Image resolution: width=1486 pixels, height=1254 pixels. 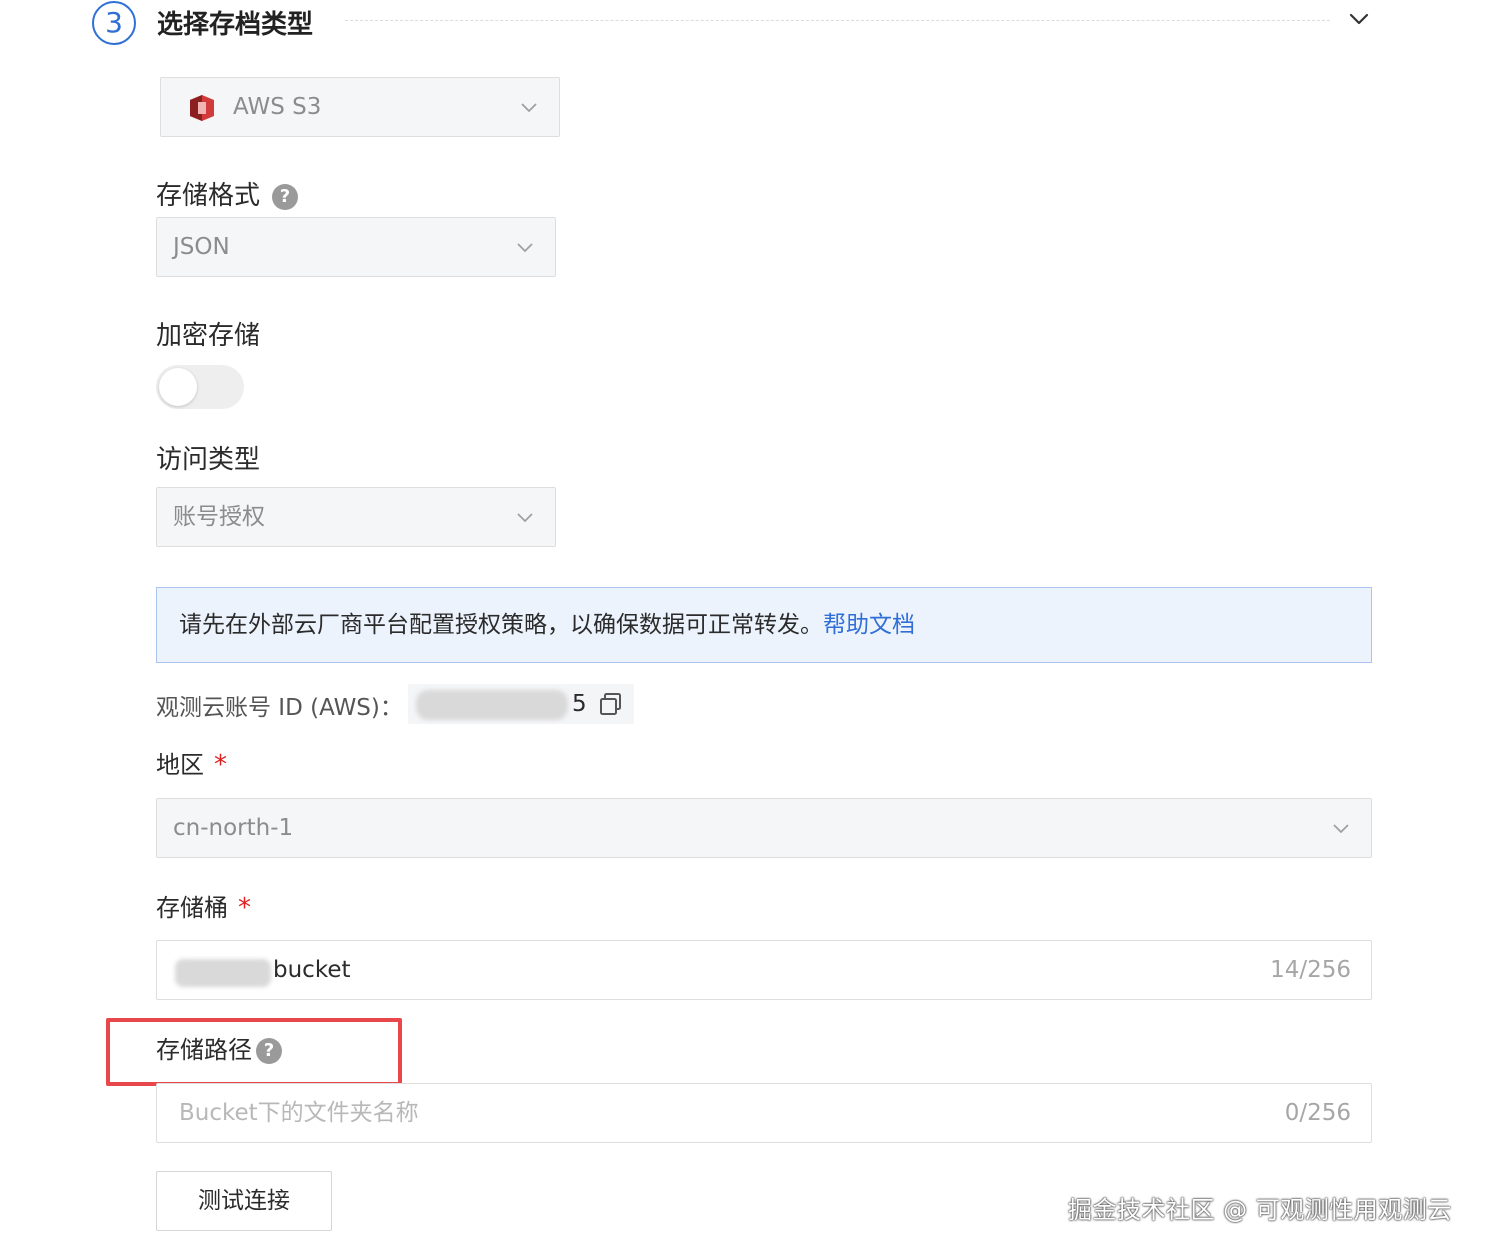 What do you see at coordinates (1310, 970) in the screenshot?
I see `bucket-char-counter: 14/256` at bounding box center [1310, 970].